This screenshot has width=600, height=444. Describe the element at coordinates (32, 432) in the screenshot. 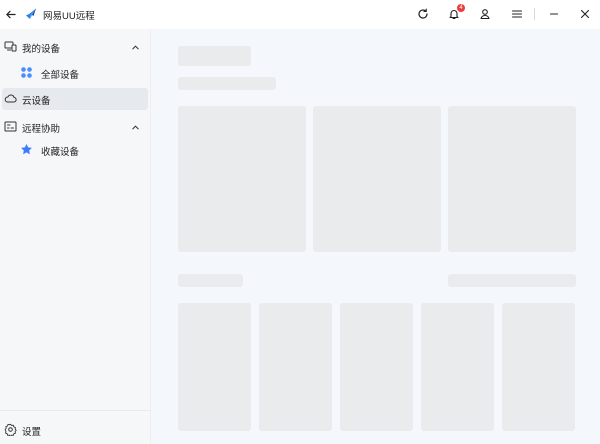

I see `settings-label: 设置` at that location.